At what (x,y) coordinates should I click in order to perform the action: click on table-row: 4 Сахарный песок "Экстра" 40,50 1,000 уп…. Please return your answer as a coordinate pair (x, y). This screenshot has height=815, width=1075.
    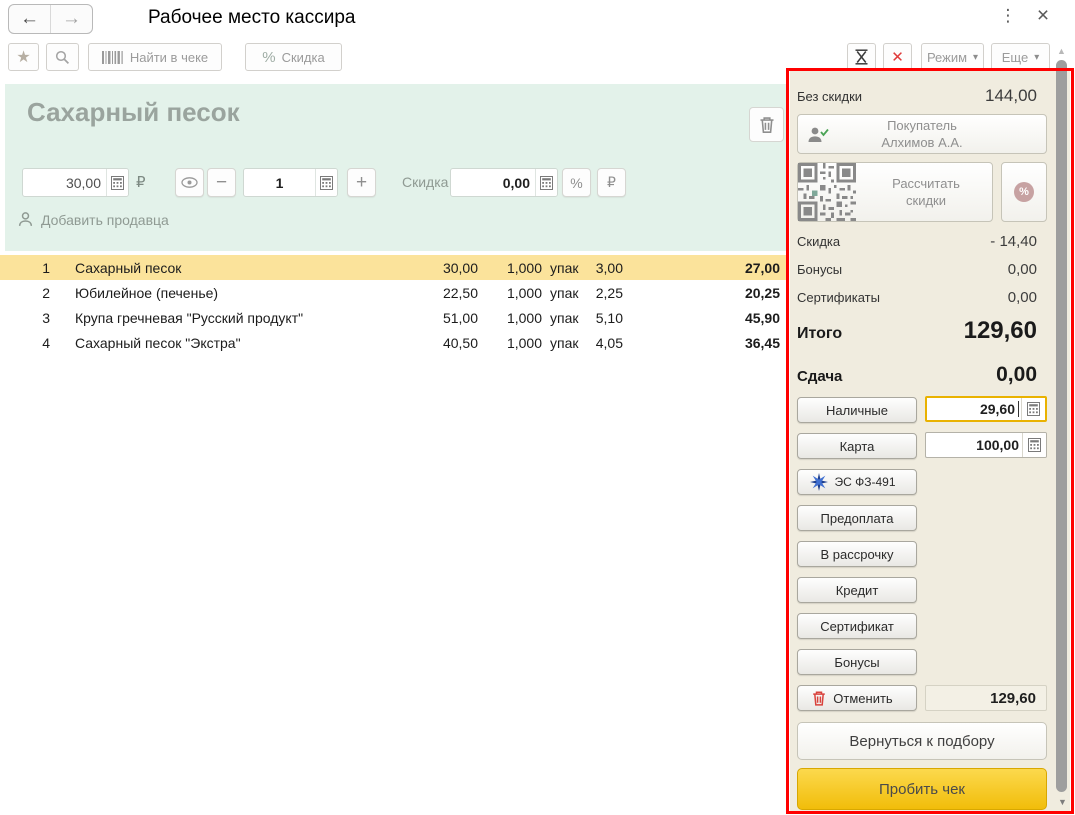
    Looking at the image, I should click on (393, 342).